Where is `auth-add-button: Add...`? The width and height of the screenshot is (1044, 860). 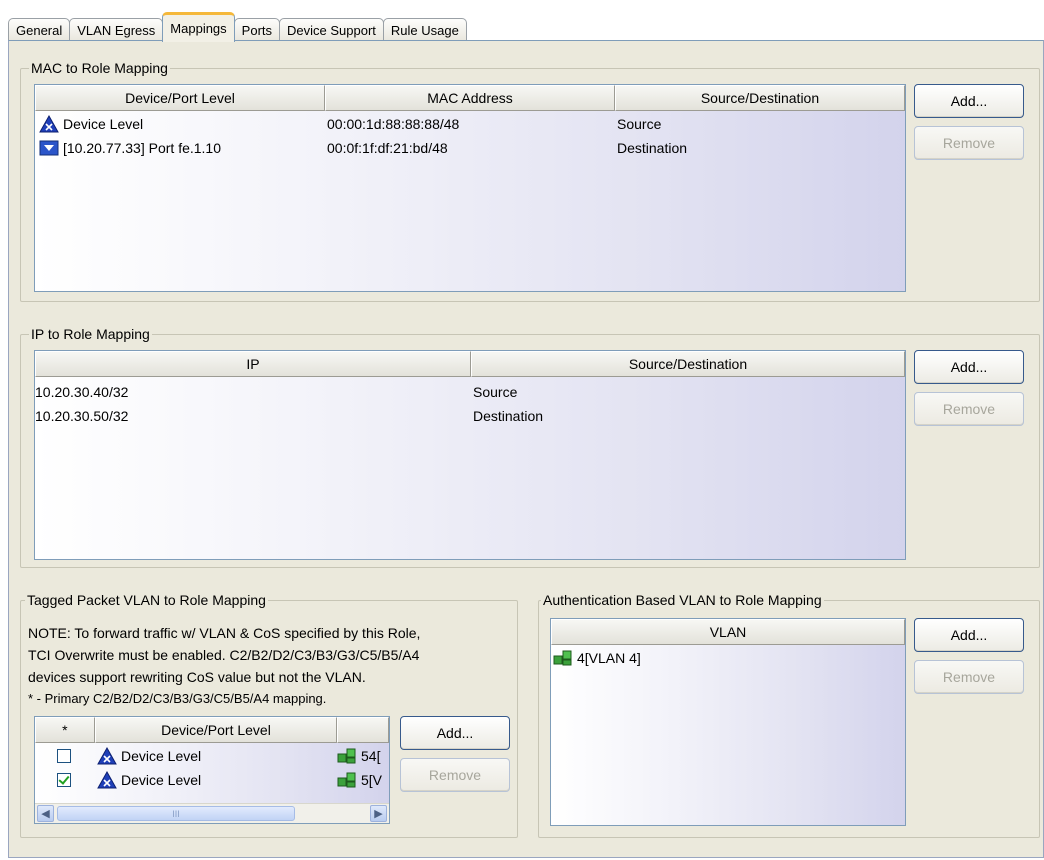 auth-add-button: Add... is located at coordinates (969, 635).